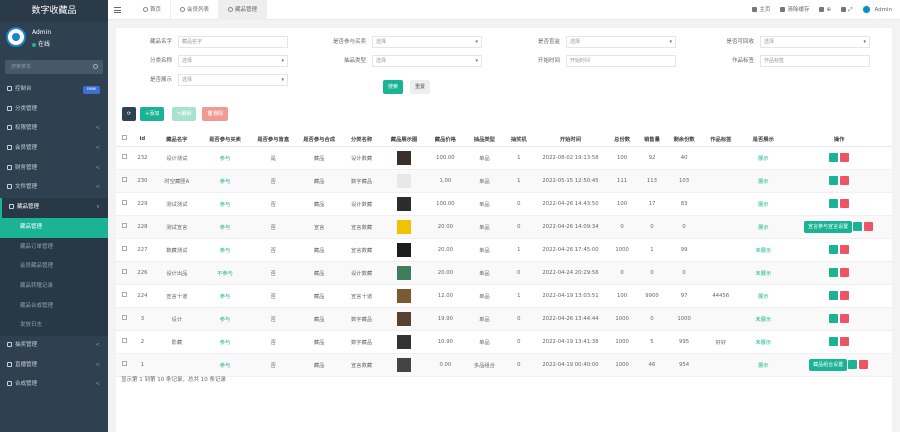 This screenshot has width=900, height=432. What do you see at coordinates (184, 114) in the screenshot?
I see `edit-button: ✎编辑` at bounding box center [184, 114].